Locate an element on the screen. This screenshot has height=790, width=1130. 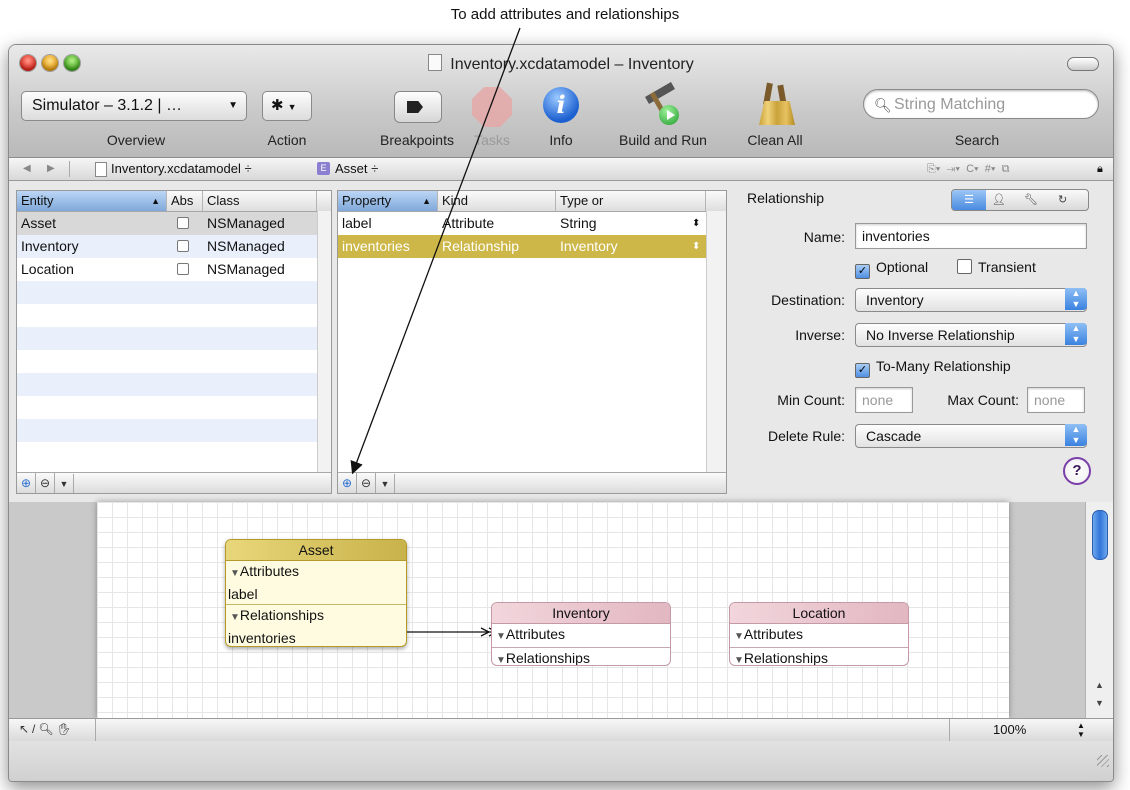
remove-entity-button: ⊖ is located at coordinates (45, 483).